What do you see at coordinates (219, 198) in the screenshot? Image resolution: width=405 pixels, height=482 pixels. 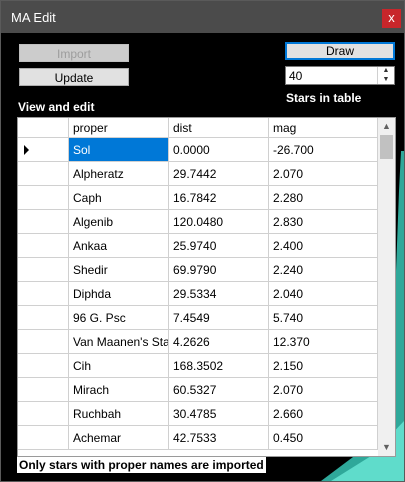 I see `dist-cell: 16.7842` at bounding box center [219, 198].